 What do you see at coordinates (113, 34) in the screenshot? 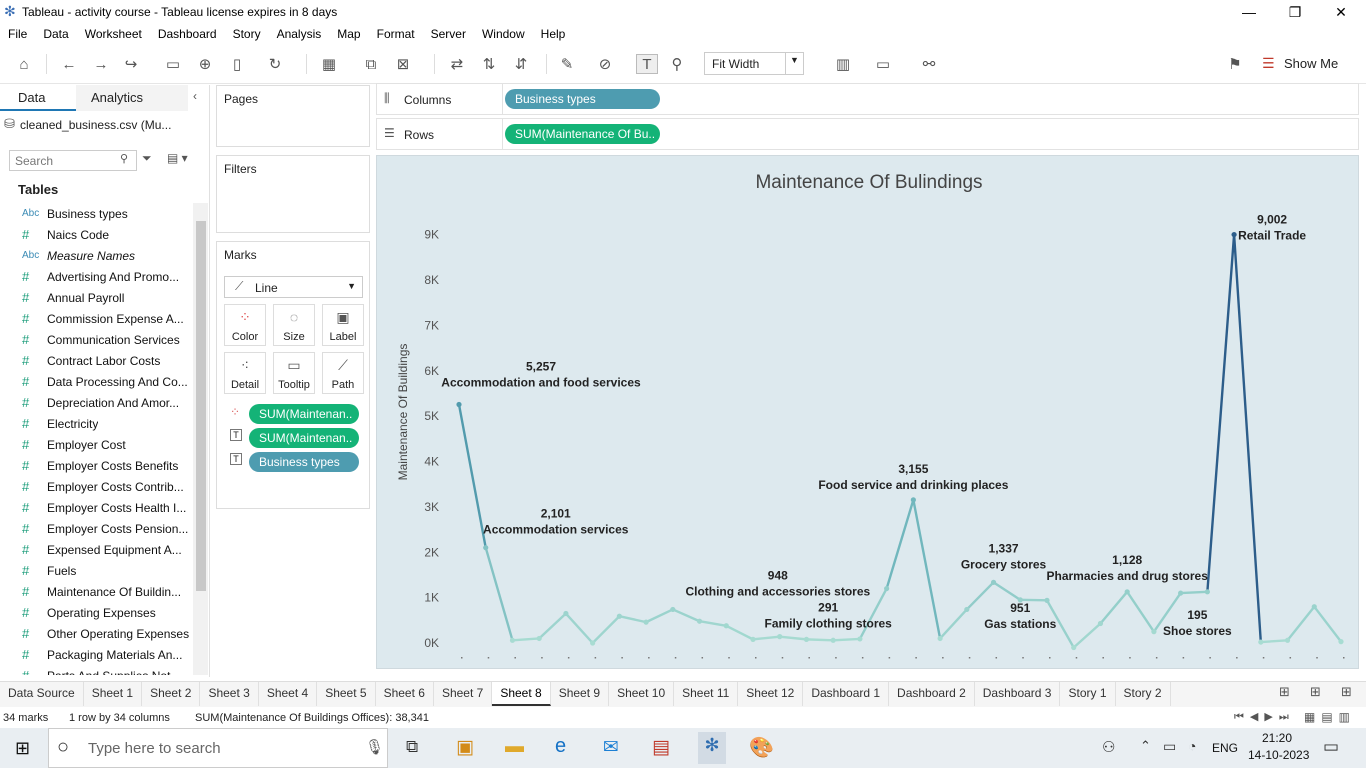
I see `menu-worksheet: Worksheet` at bounding box center [113, 34].